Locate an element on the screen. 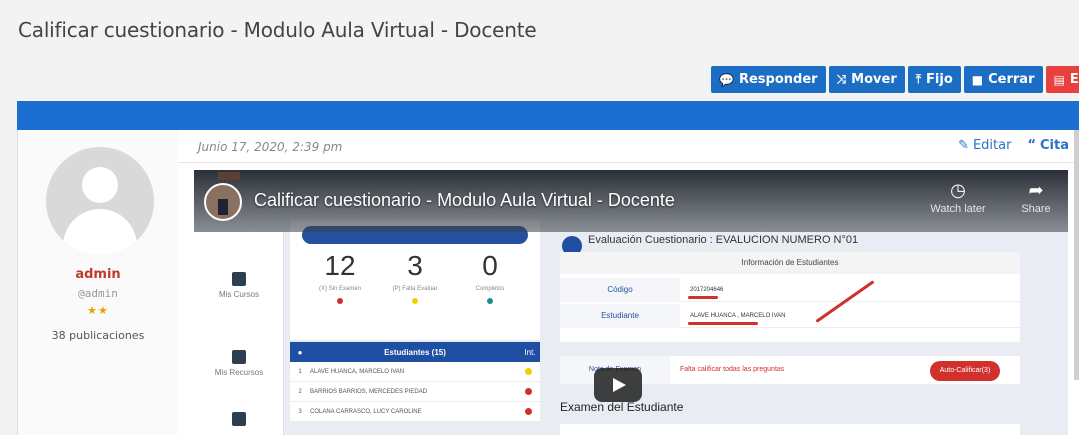 This screenshot has height=435, width=1079. share-label: Share is located at coordinates (1036, 209).